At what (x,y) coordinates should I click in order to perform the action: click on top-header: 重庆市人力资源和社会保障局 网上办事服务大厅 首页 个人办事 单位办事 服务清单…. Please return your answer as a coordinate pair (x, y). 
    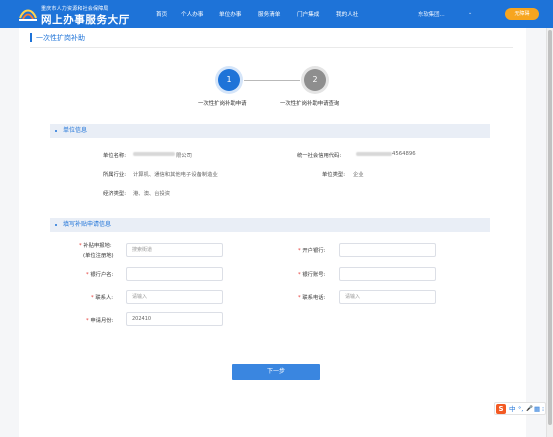
    Looking at the image, I should click on (276, 14).